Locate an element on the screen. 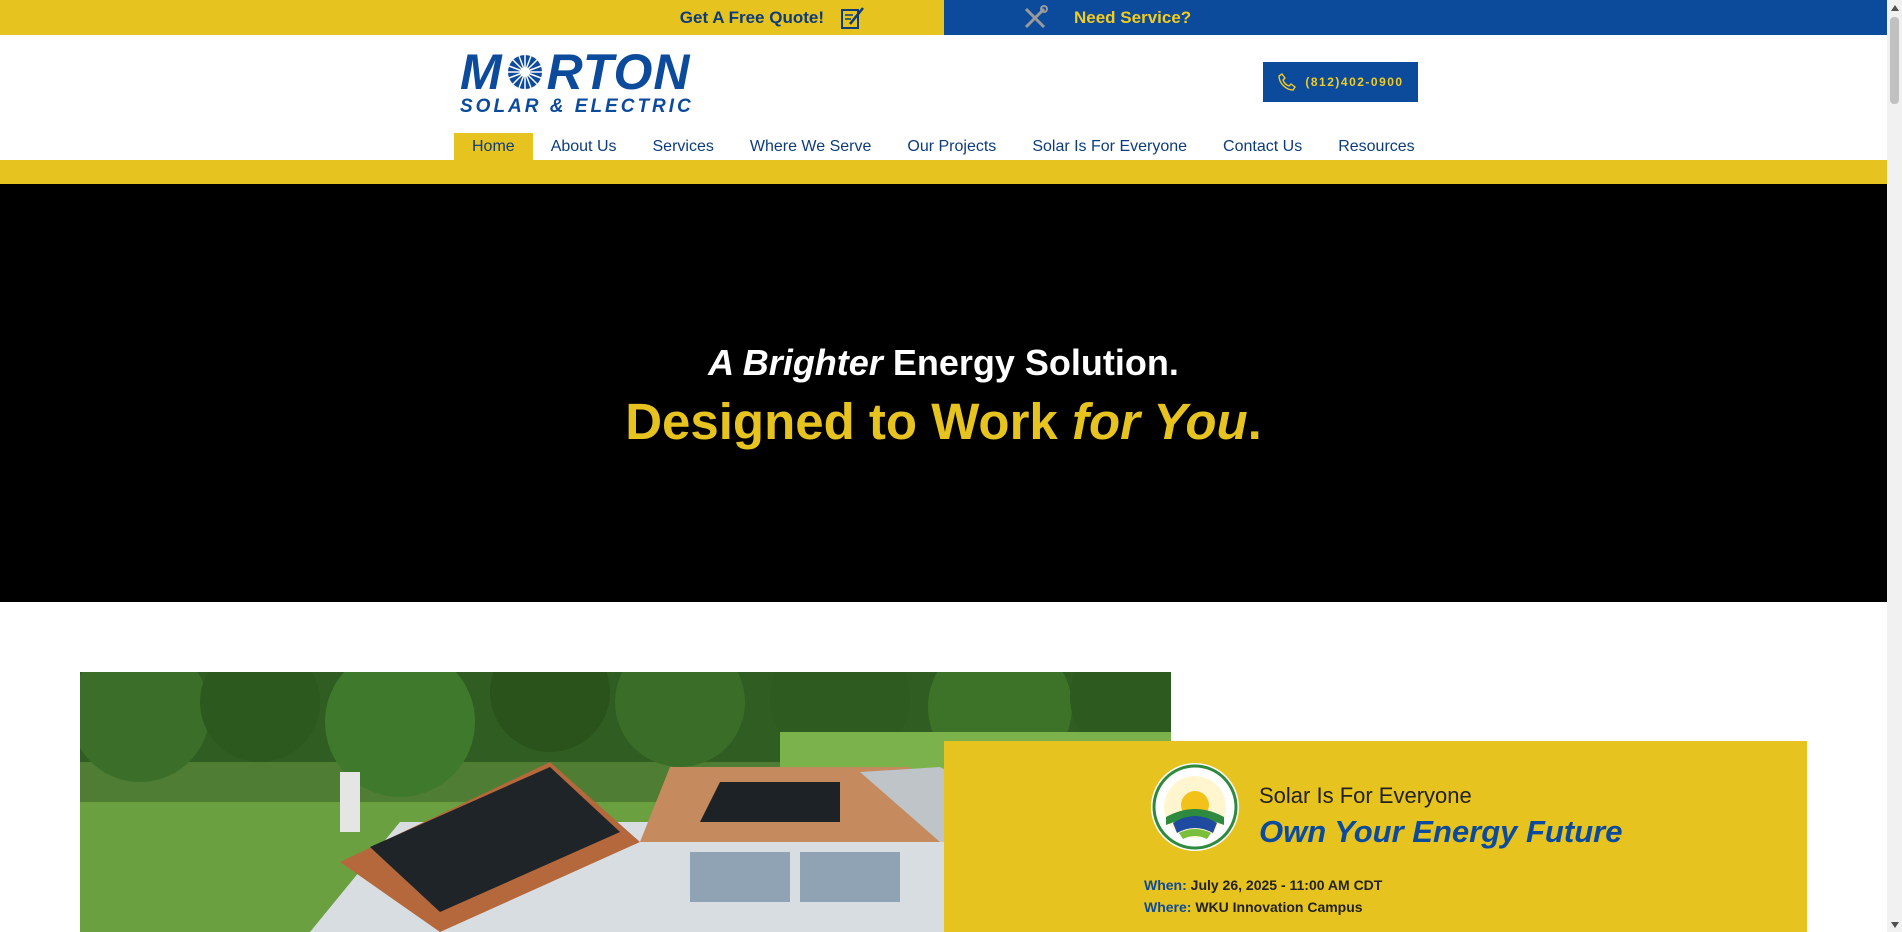 This screenshot has height=932, width=1902. nav-item-services: Services is located at coordinates (683, 146).